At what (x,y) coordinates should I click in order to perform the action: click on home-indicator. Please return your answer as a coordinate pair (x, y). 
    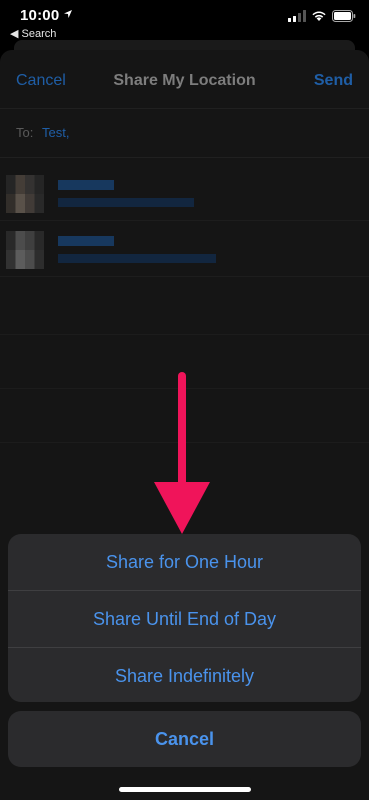
    Looking at the image, I should click on (185, 789).